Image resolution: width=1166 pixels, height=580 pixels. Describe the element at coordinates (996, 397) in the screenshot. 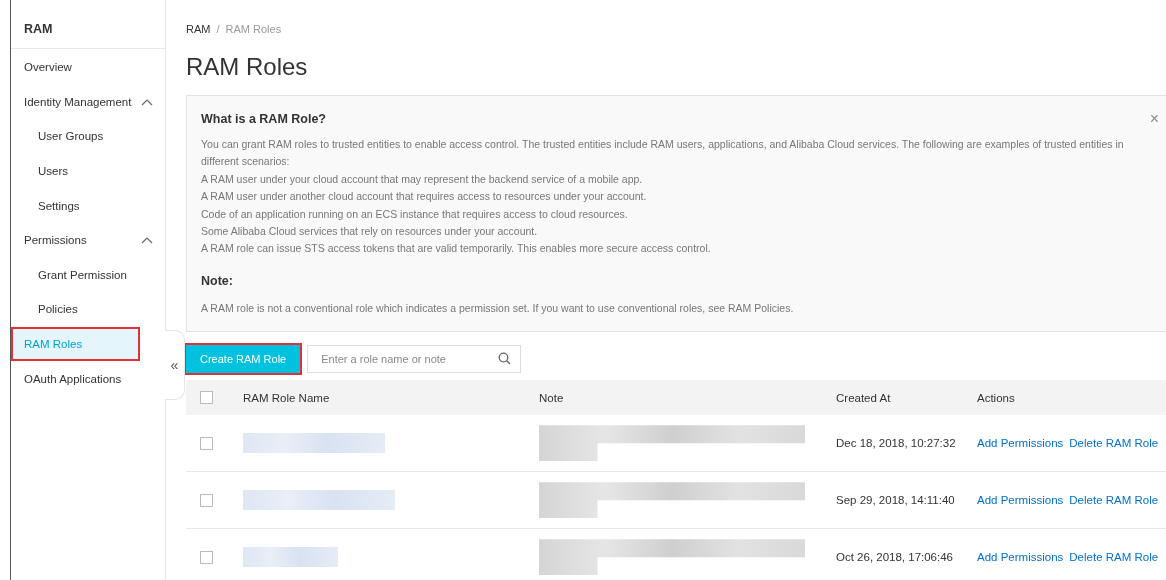

I see `column-header: Actions` at that location.